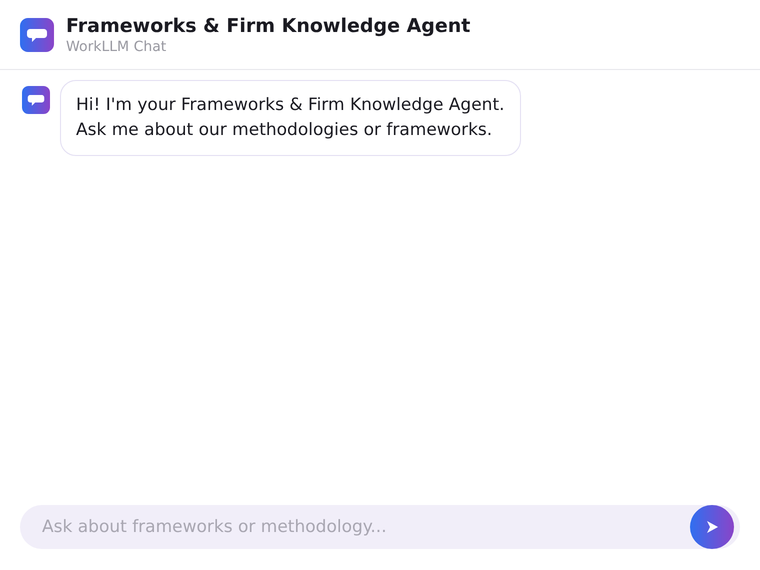 This screenshot has height=570, width=760. I want to click on send-button, so click(712, 527).